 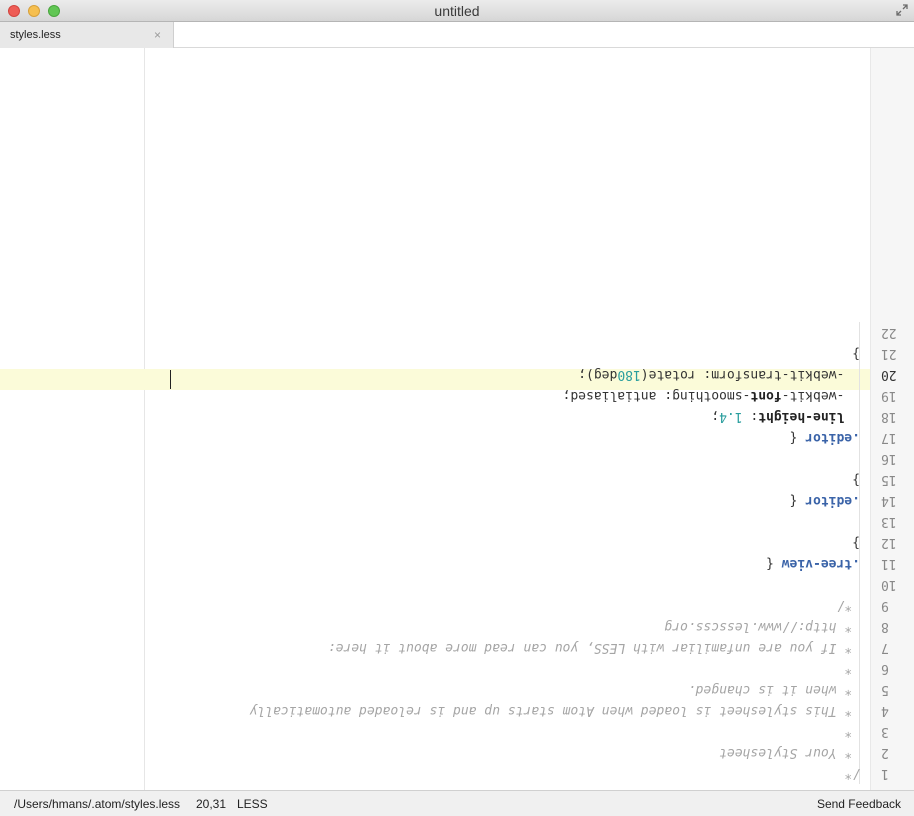 I want to click on code-line: 11 .tree-view {, so click(x=529, y=563).